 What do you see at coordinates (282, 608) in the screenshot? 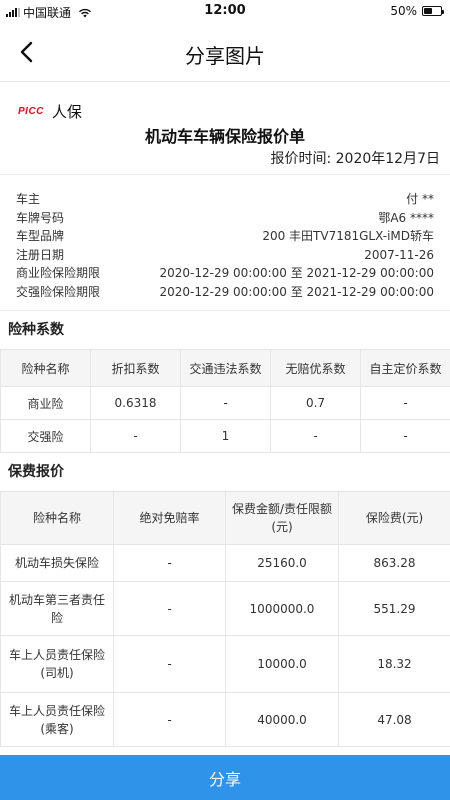
I see `table-cell: 1000000.0` at bounding box center [282, 608].